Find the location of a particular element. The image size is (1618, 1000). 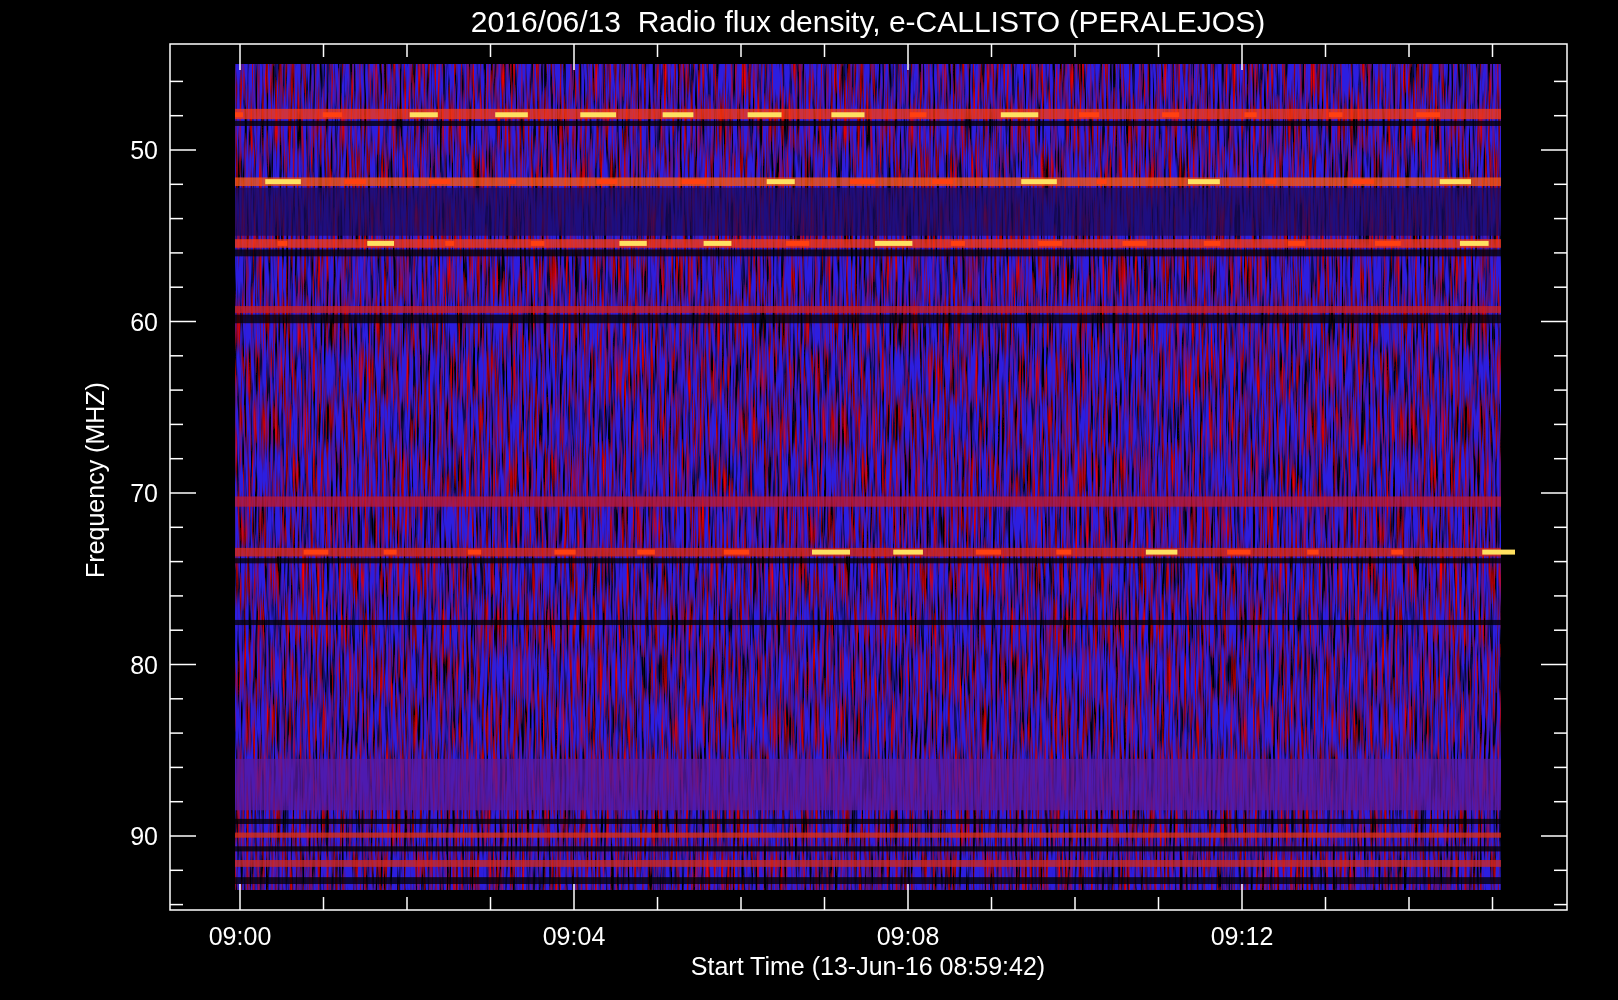

y-tick-label: 70 is located at coordinates (144, 493).